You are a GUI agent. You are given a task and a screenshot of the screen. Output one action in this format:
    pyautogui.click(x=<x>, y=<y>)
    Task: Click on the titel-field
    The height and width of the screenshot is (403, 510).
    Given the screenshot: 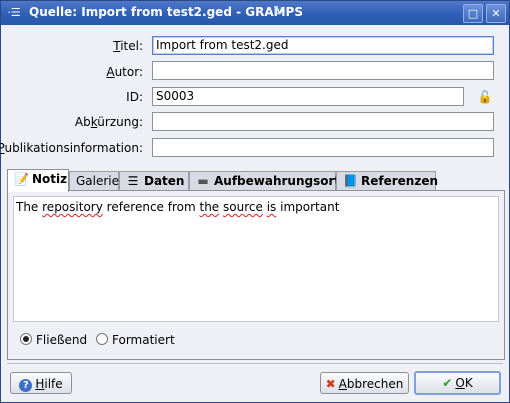 What is the action you would take?
    pyautogui.click(x=323, y=45)
    